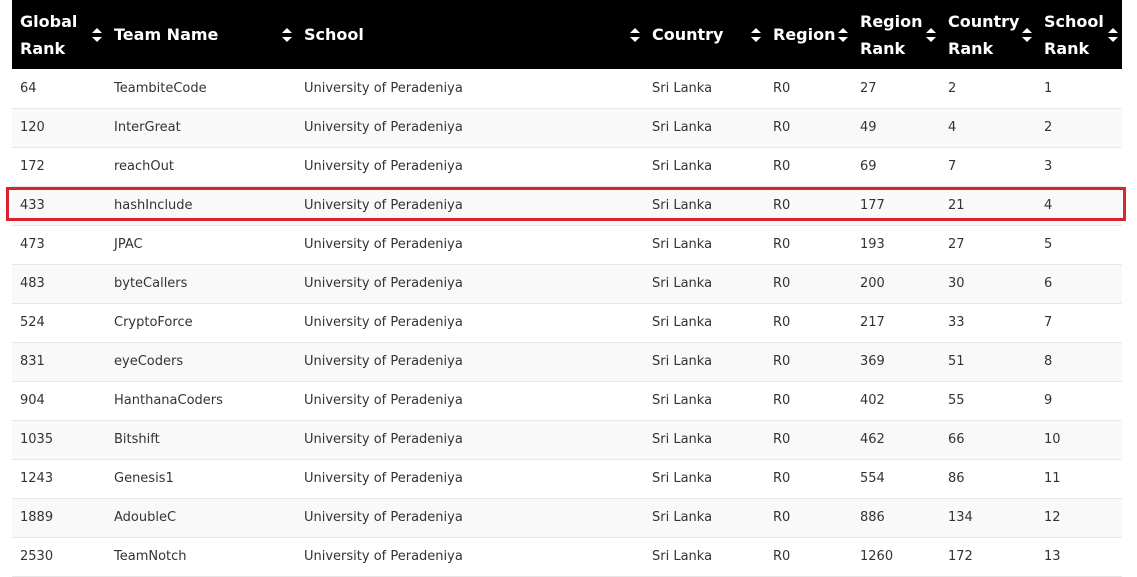  Describe the element at coordinates (37, 556) in the screenshot. I see `cell-global-rank: 2530` at that location.